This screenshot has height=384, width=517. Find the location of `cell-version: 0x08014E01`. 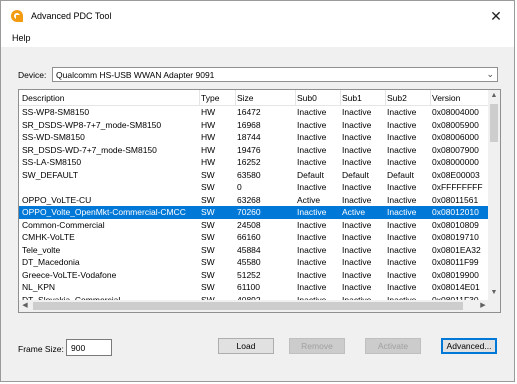

cell-version: 0x08014E01 is located at coordinates (456, 287).